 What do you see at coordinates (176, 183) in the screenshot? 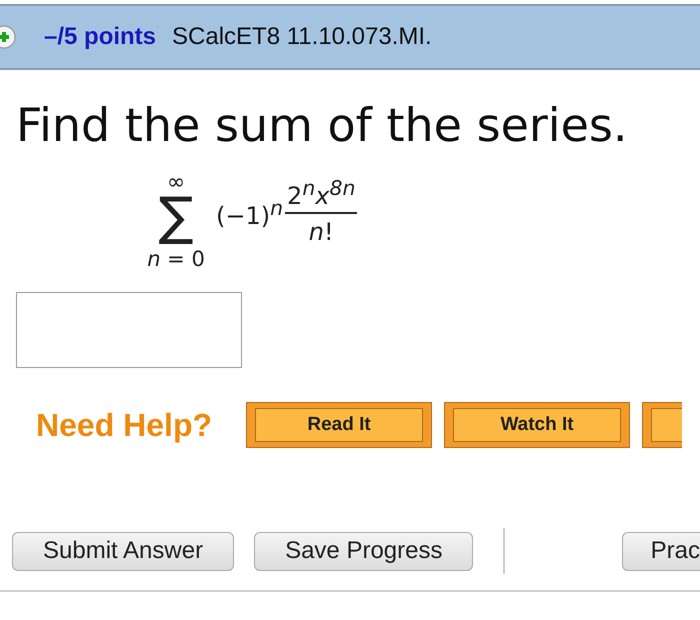
I see `sum-upper-limit: ∞` at bounding box center [176, 183].